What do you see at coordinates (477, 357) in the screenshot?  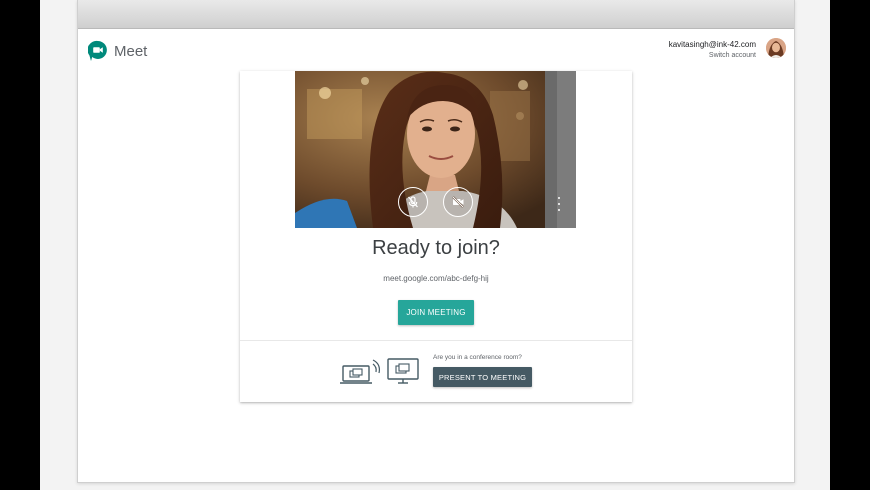 I see `conference-room-question: Are you in a conference room?` at bounding box center [477, 357].